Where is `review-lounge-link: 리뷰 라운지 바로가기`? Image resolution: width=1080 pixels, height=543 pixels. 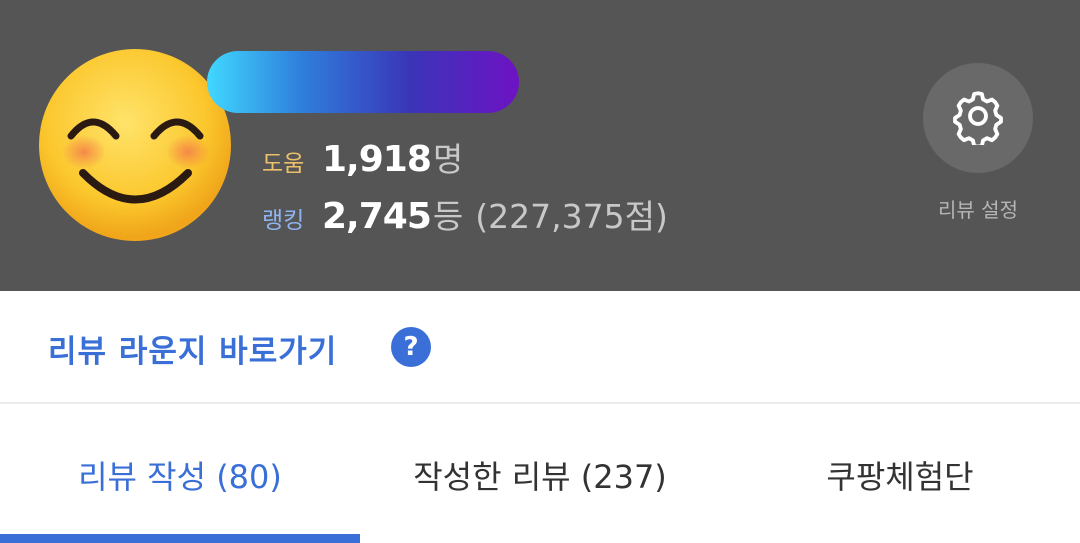
review-lounge-link: 리뷰 라운지 바로가기 is located at coordinates (192, 348).